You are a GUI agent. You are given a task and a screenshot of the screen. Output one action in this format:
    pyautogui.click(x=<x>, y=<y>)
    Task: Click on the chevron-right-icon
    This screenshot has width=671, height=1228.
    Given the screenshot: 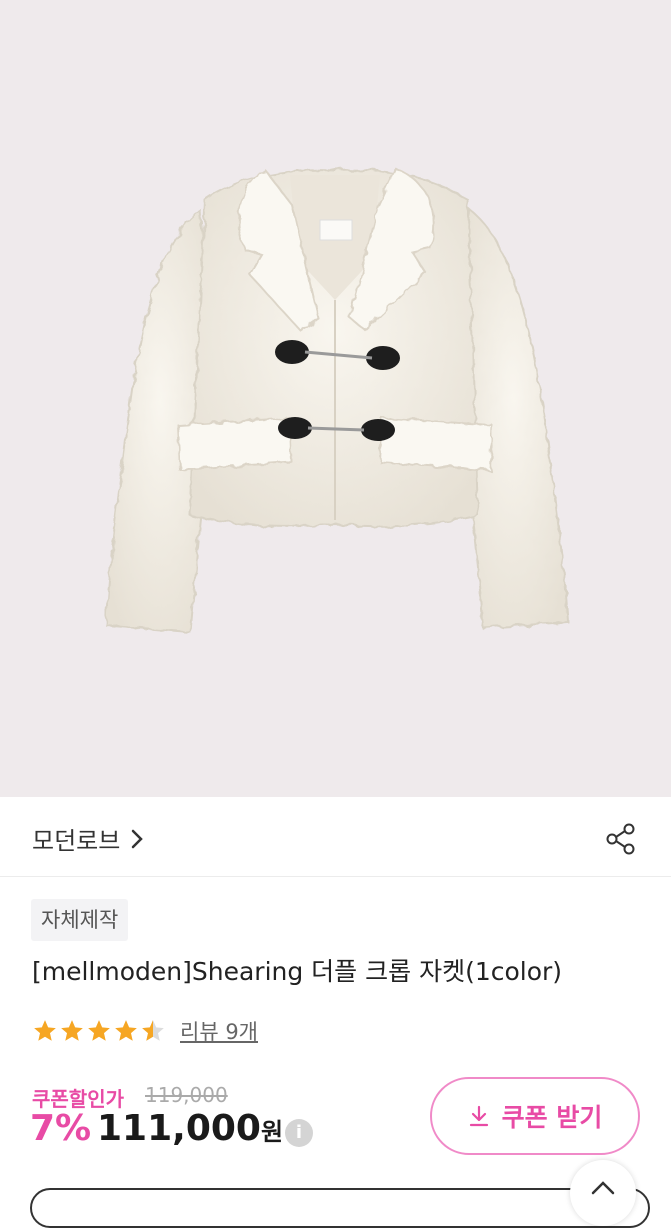 What is the action you would take?
    pyautogui.click(x=138, y=838)
    